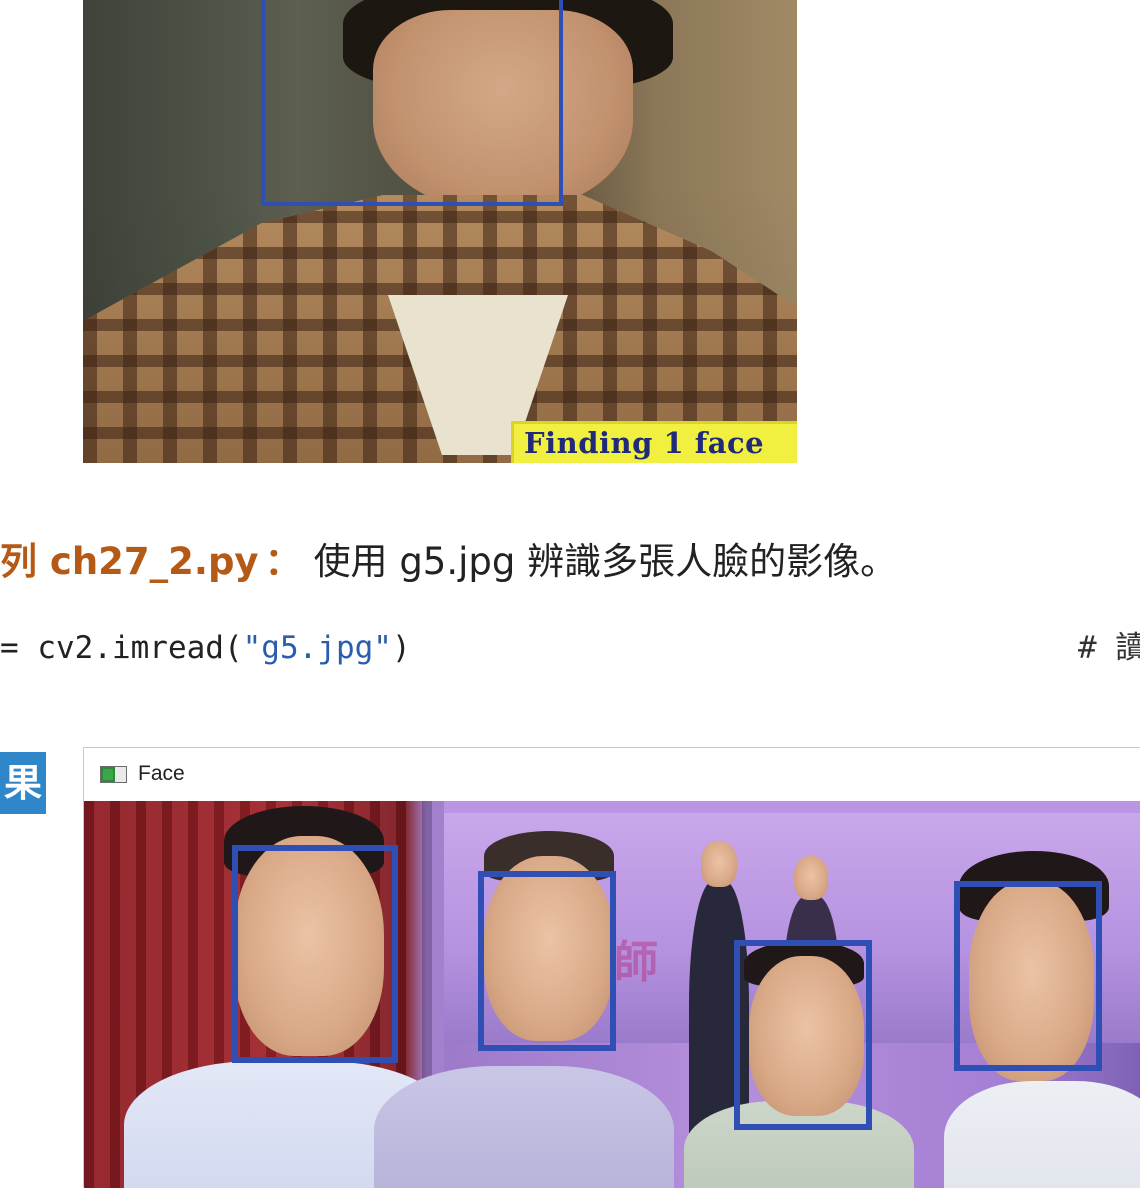 The height and width of the screenshot is (1188, 1140). I want to click on code-line: = cv2.imread("g5.jpg"), so click(205, 648).